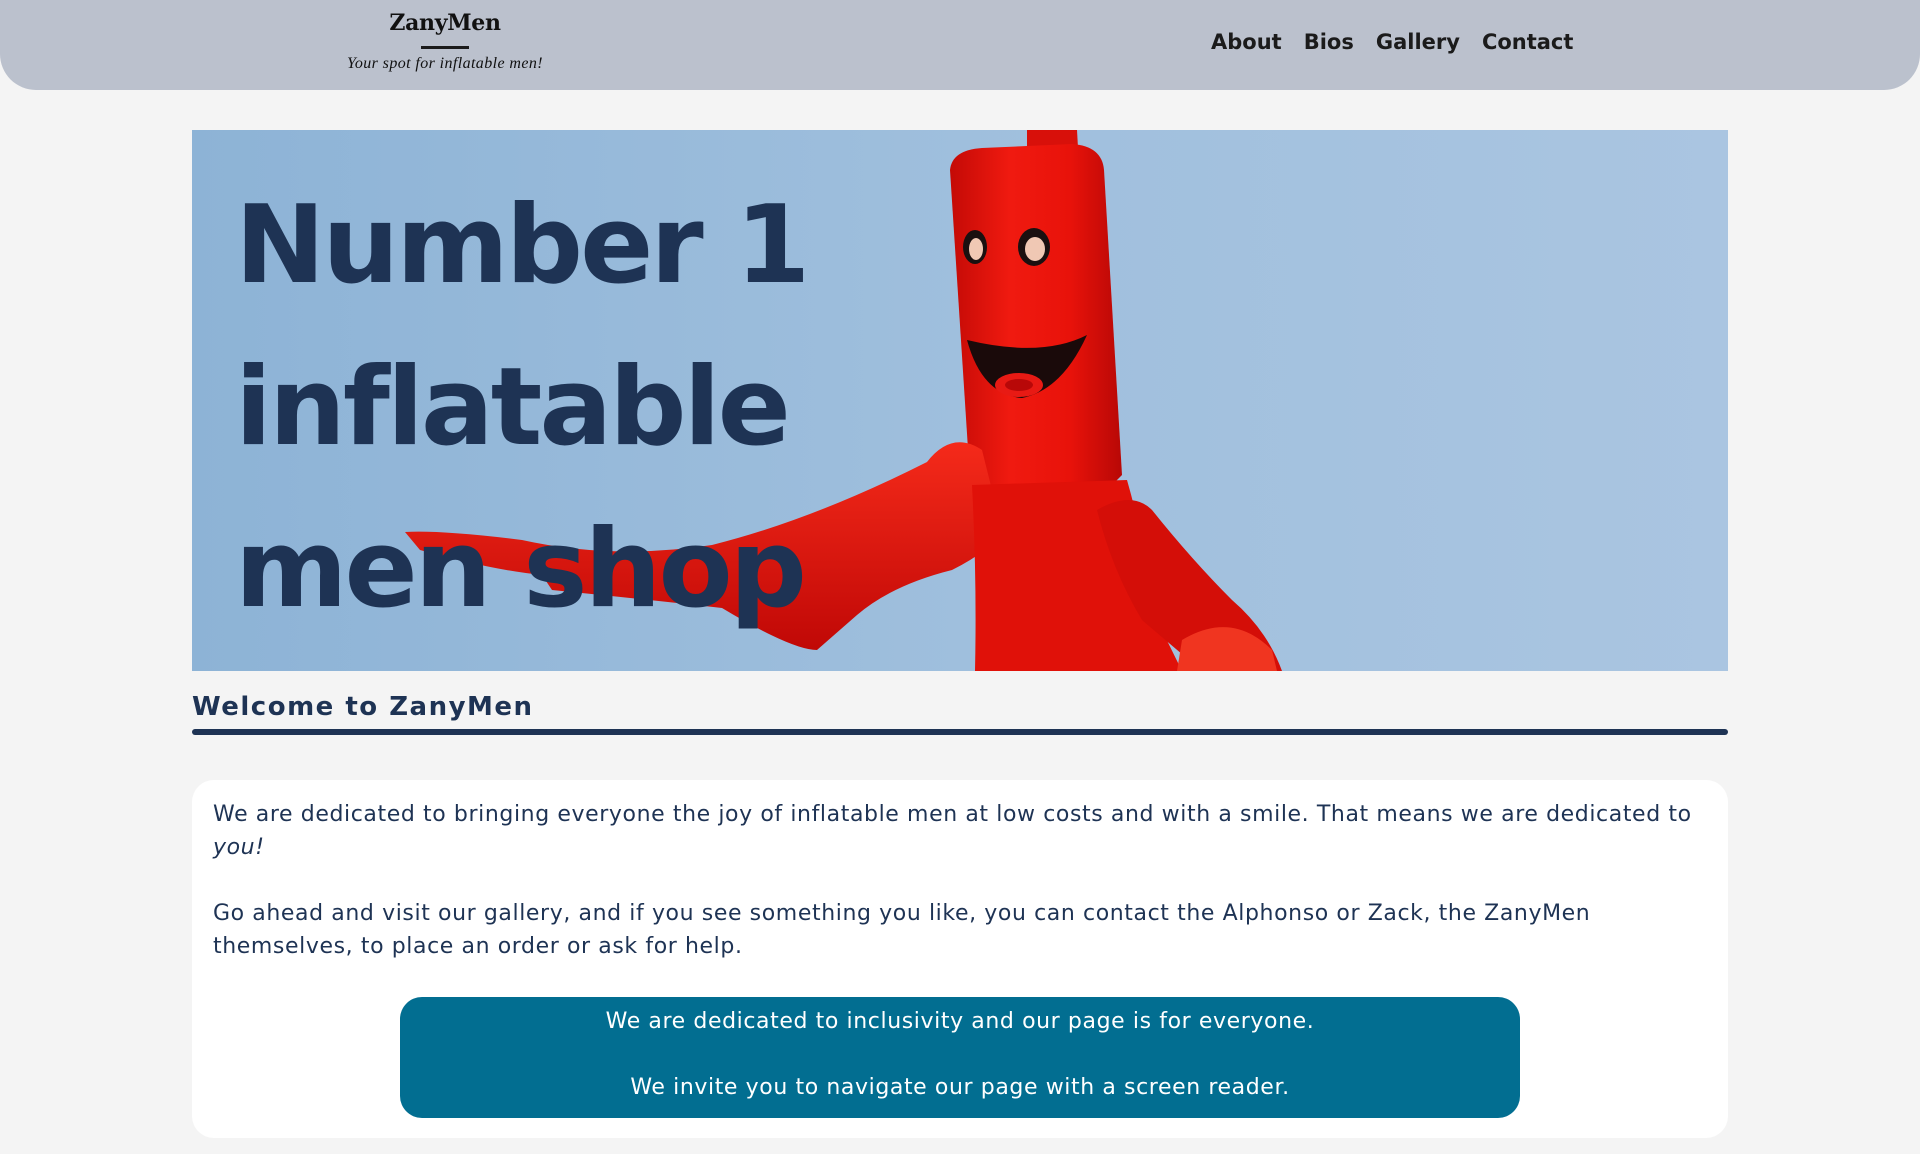 The height and width of the screenshot is (1154, 1920). What do you see at coordinates (363, 707) in the screenshot?
I see `welcome-heading: Welcome to ZanyMen` at bounding box center [363, 707].